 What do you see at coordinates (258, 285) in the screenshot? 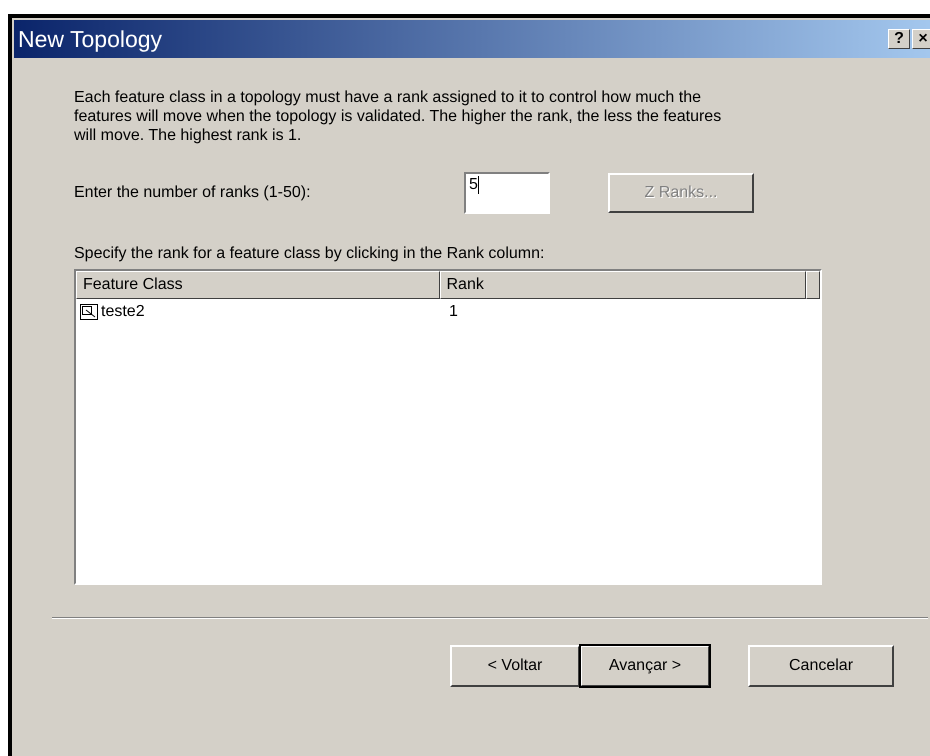
I see `column-header: Feature Class` at bounding box center [258, 285].